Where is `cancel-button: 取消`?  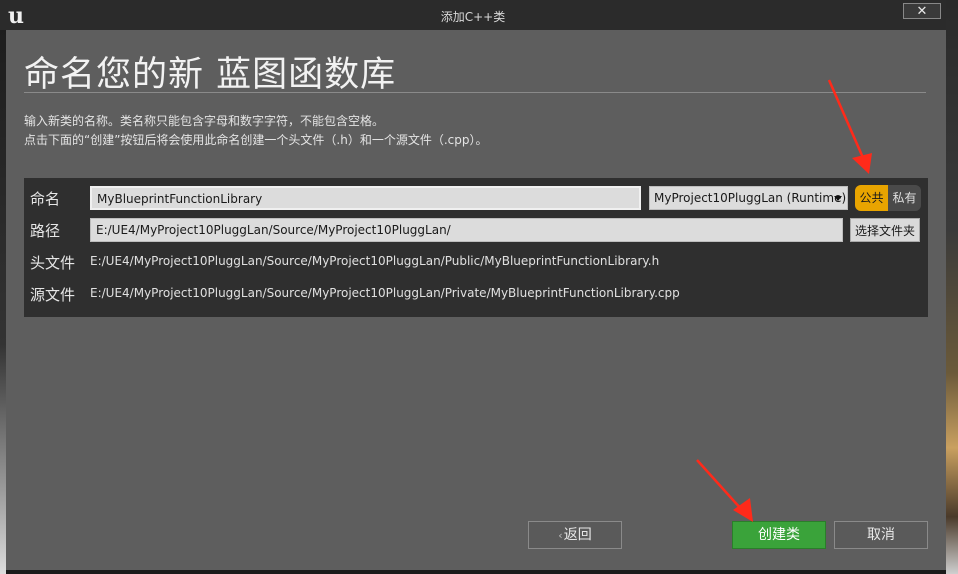
cancel-button: 取消 is located at coordinates (881, 535).